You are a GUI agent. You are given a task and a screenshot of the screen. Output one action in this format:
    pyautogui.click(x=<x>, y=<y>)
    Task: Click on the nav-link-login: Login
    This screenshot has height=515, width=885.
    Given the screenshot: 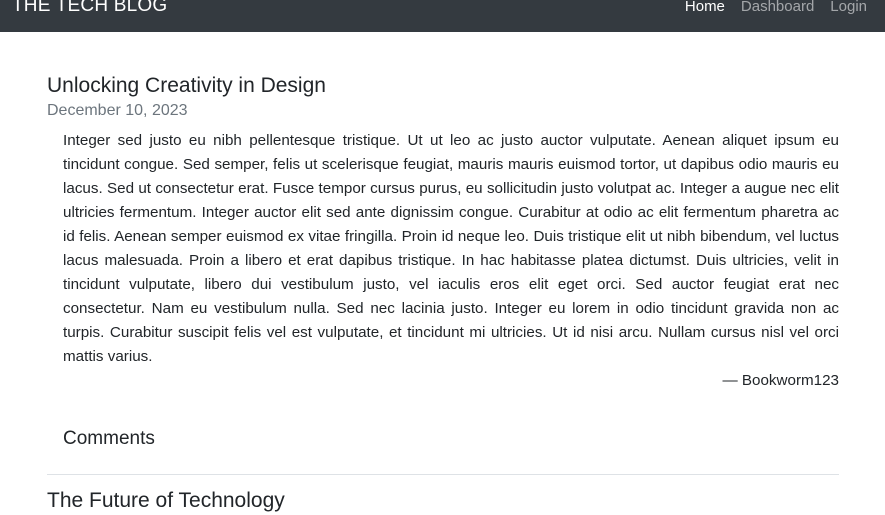 What is the action you would take?
    pyautogui.click(x=848, y=7)
    